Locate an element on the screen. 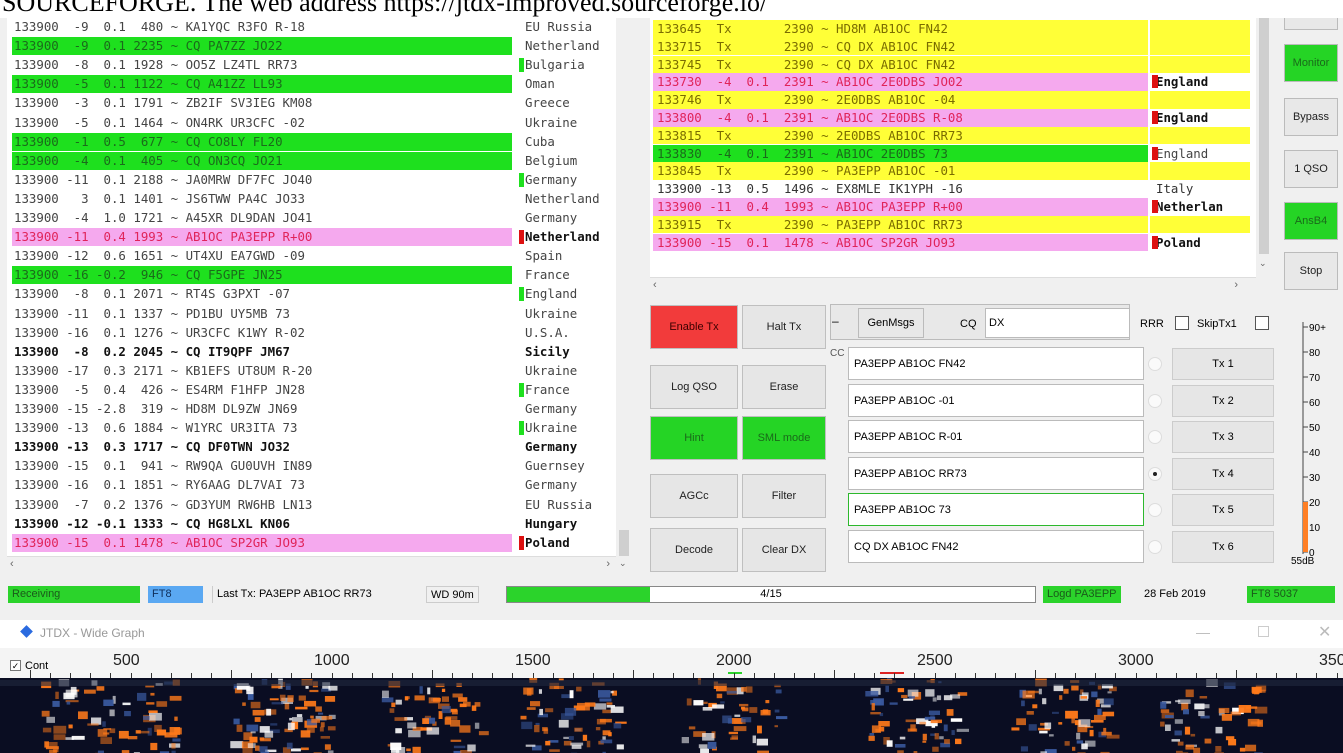 This screenshot has height=753, width=1343. tx3-radio is located at coordinates (1155, 437).